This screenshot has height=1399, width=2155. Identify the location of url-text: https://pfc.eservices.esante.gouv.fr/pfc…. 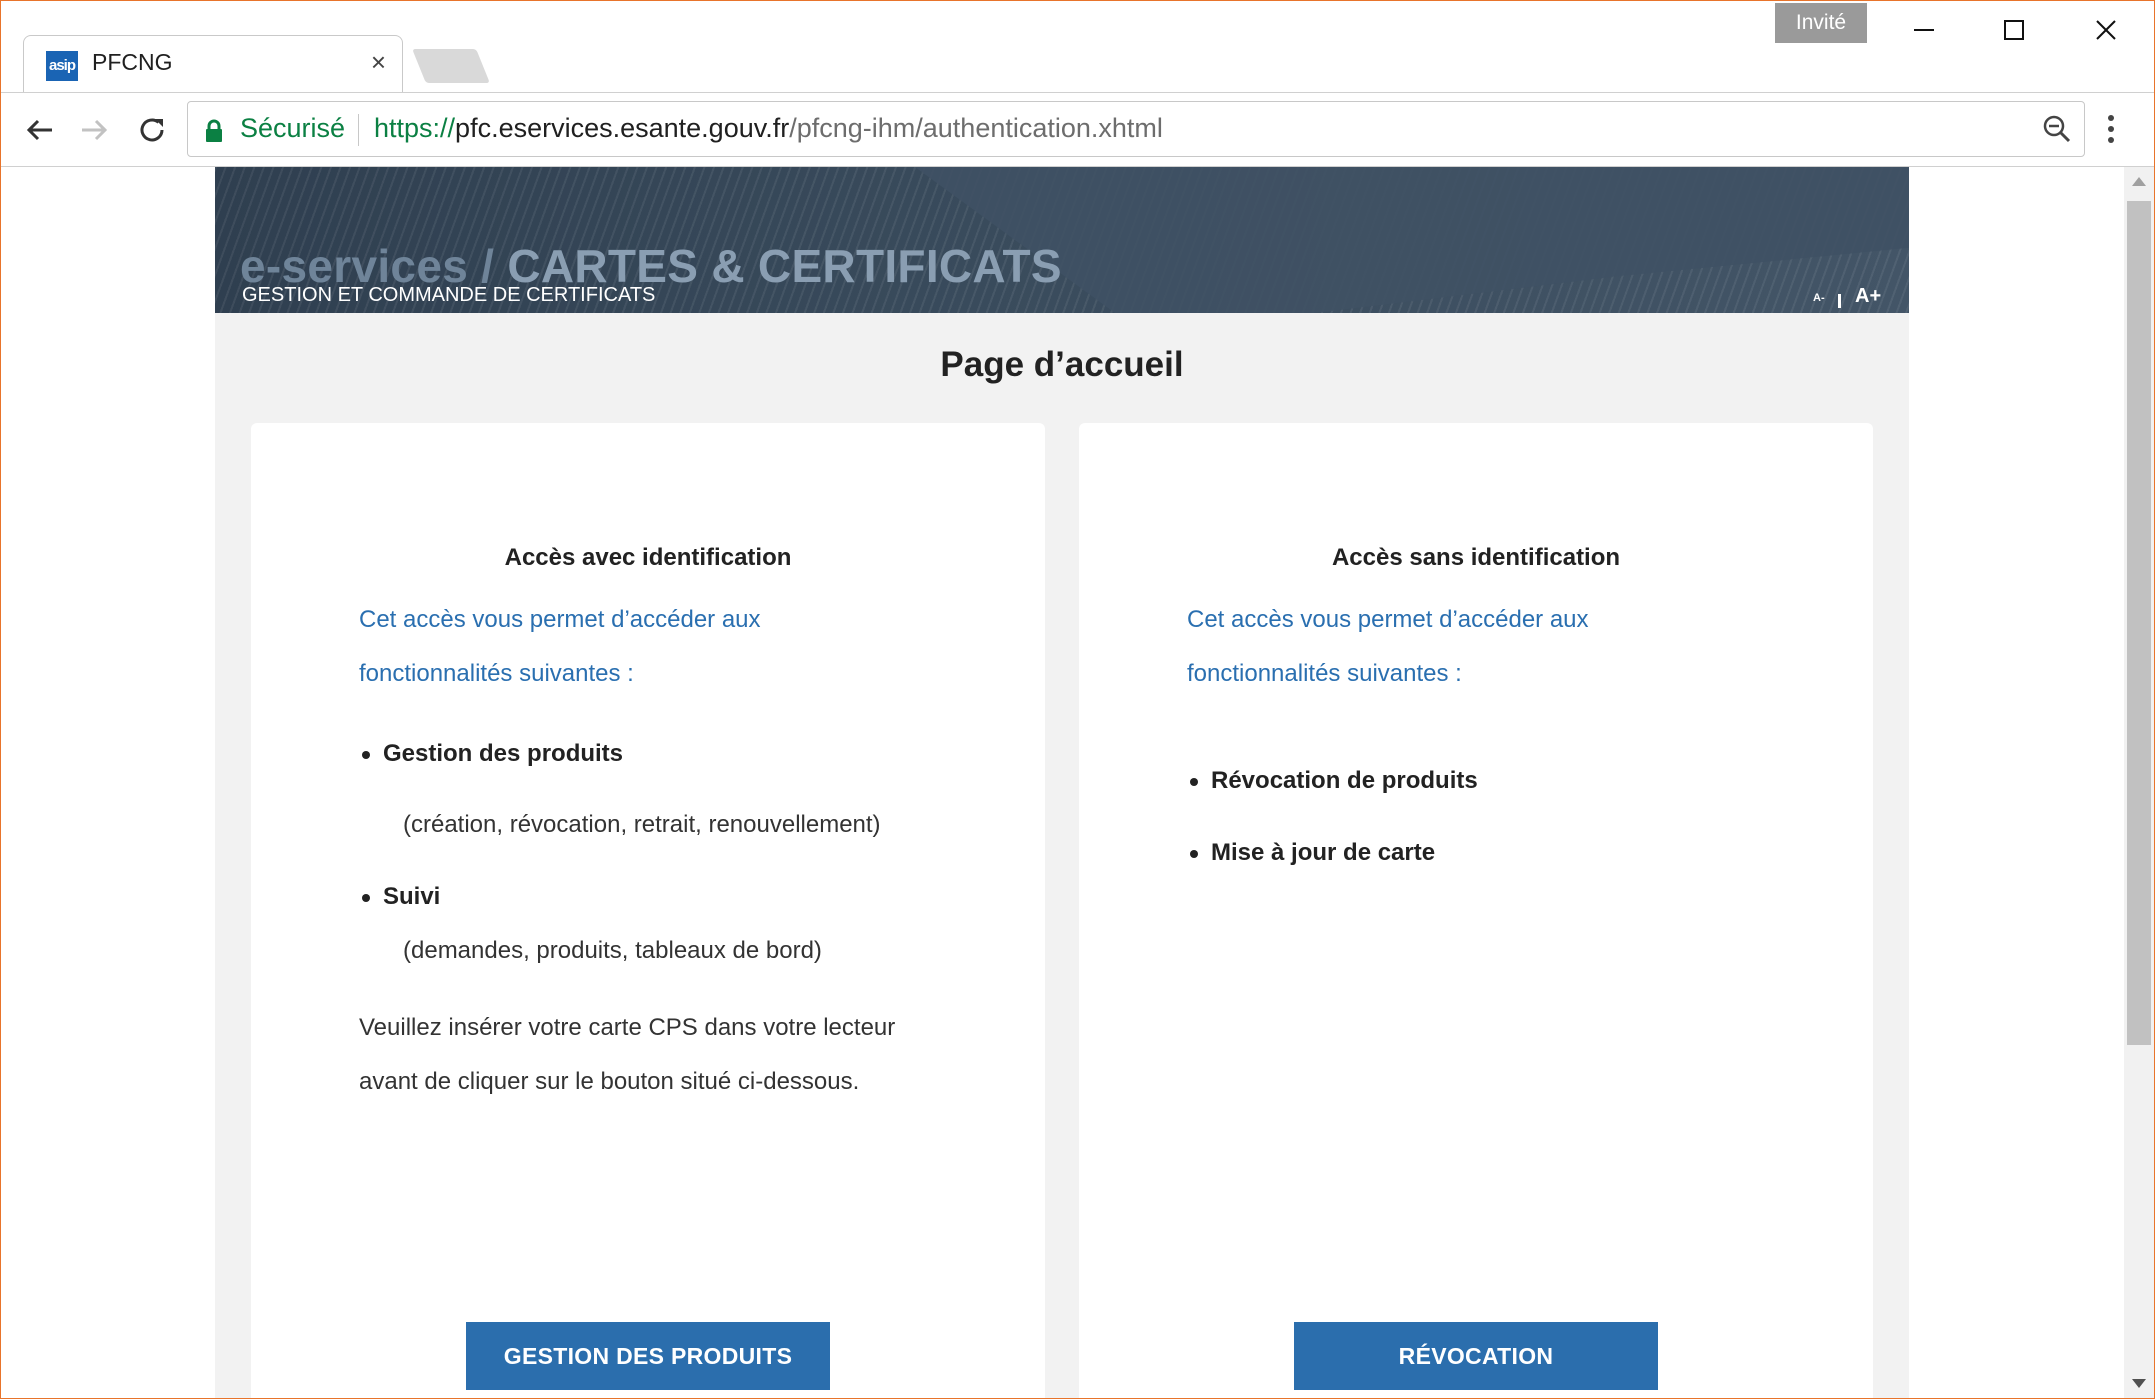
(768, 128).